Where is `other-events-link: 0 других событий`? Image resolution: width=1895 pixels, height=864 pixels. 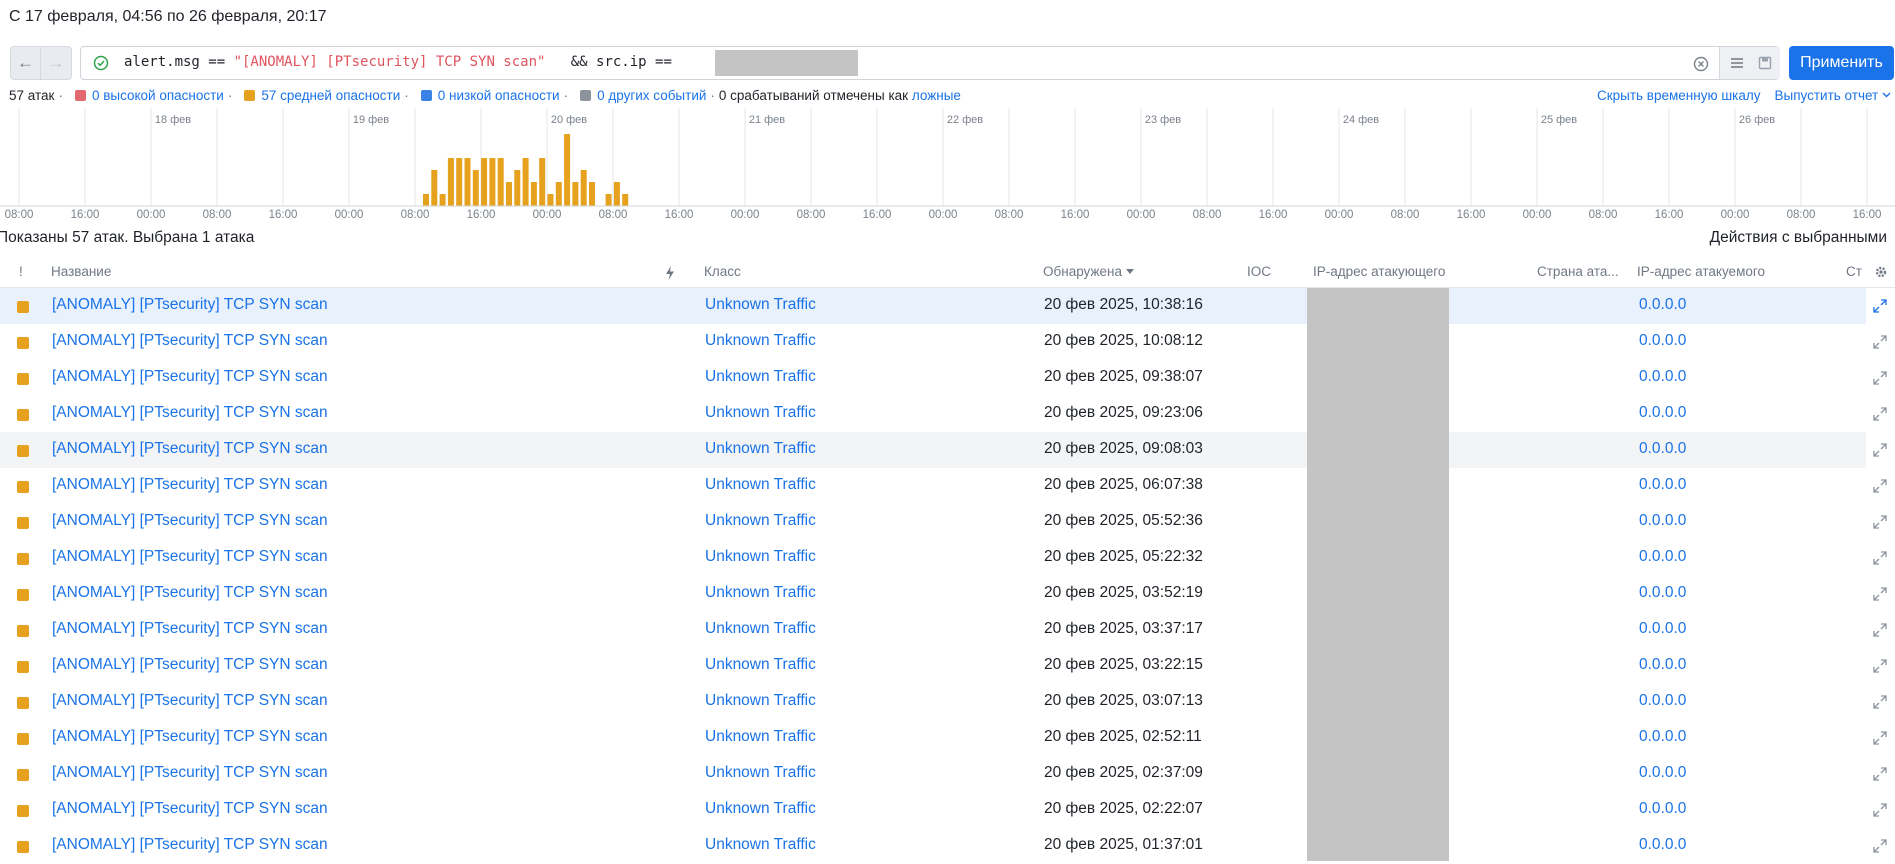
other-events-link: 0 других событий is located at coordinates (651, 95).